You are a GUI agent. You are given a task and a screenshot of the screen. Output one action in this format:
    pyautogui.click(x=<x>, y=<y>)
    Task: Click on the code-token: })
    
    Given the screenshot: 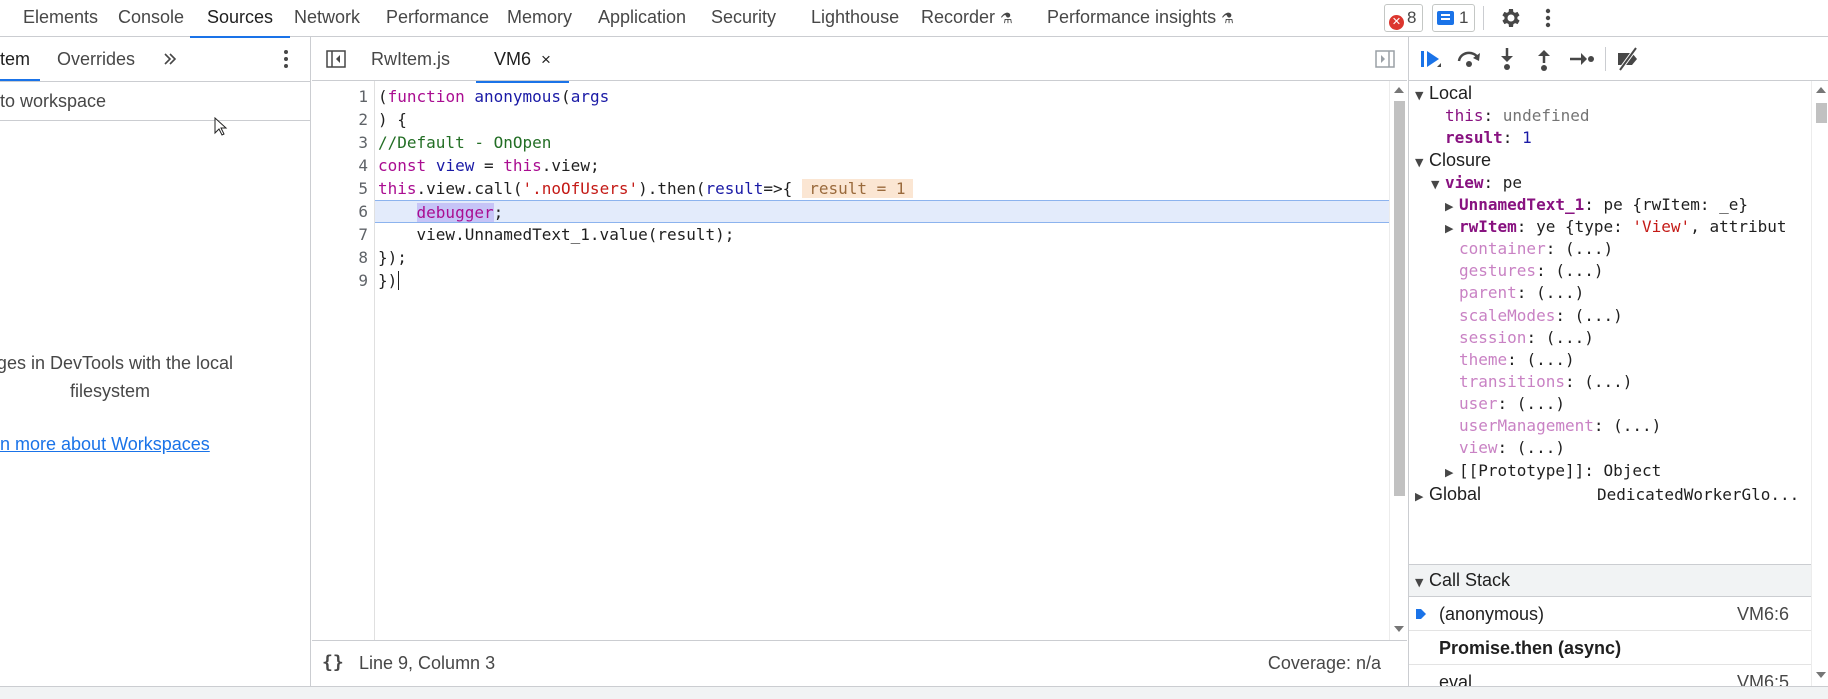 What is the action you would take?
    pyautogui.click(x=388, y=280)
    